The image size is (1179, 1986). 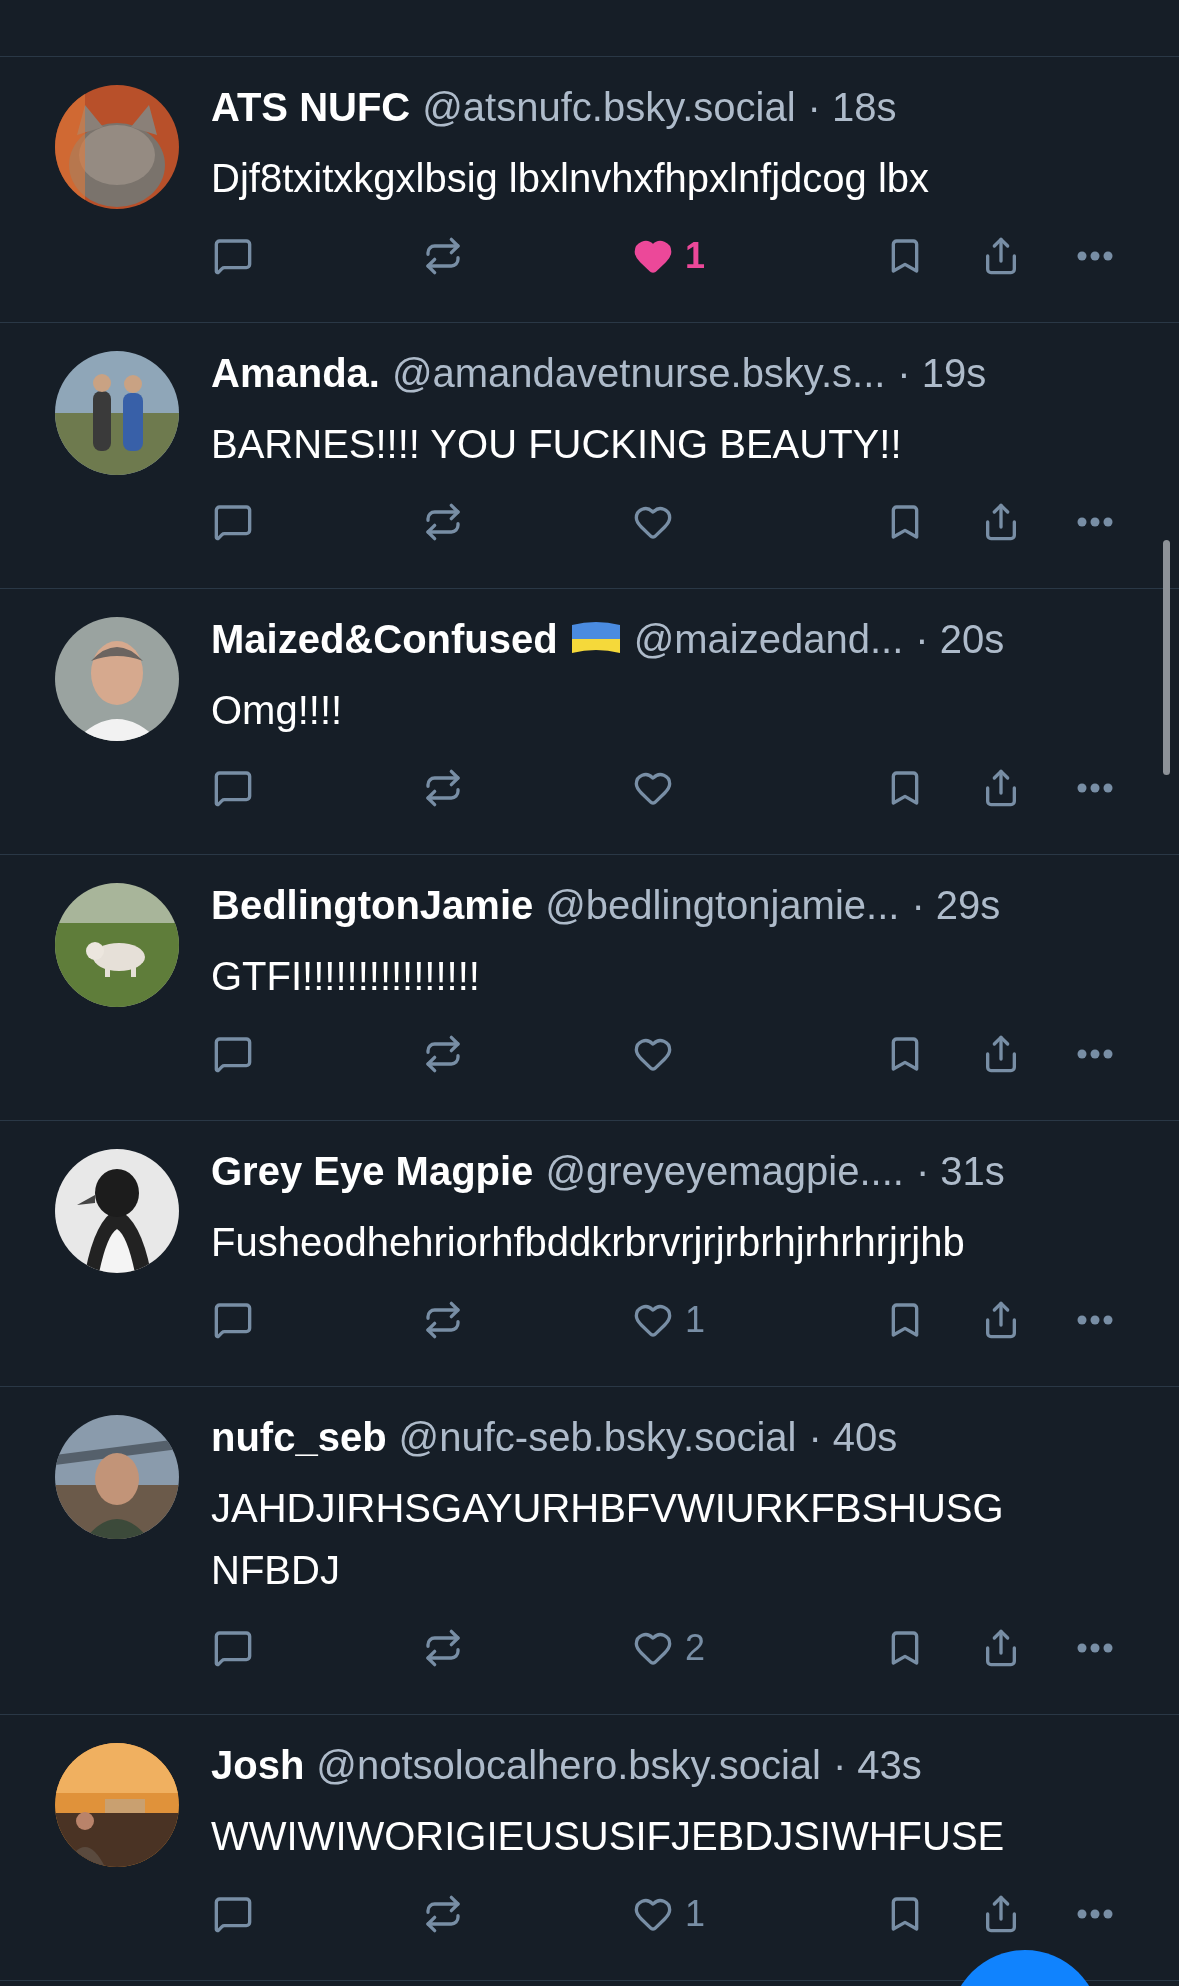 I want to click on post-time: · 29s, so click(x=956, y=905).